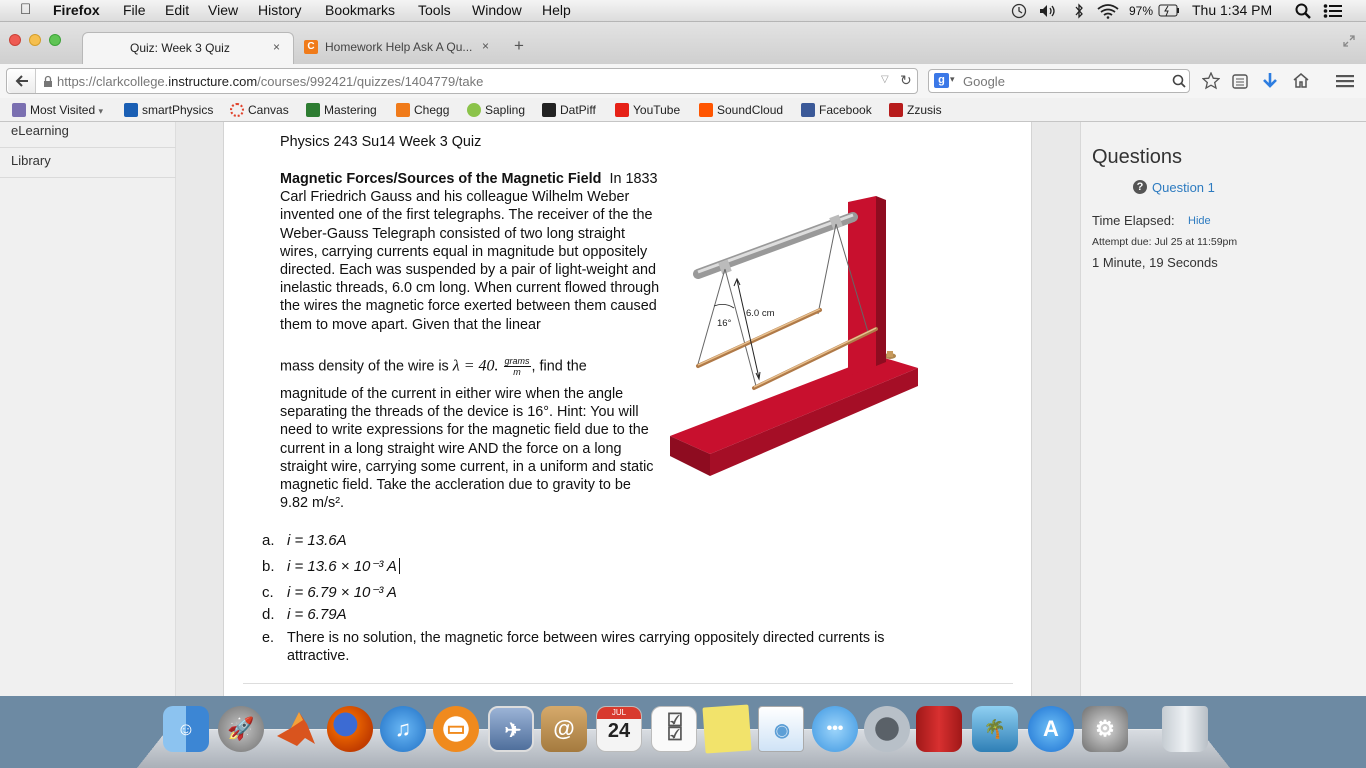 This screenshot has width=1366, height=768. What do you see at coordinates (835, 729) in the screenshot?
I see `messages-icon: •••` at bounding box center [835, 729].